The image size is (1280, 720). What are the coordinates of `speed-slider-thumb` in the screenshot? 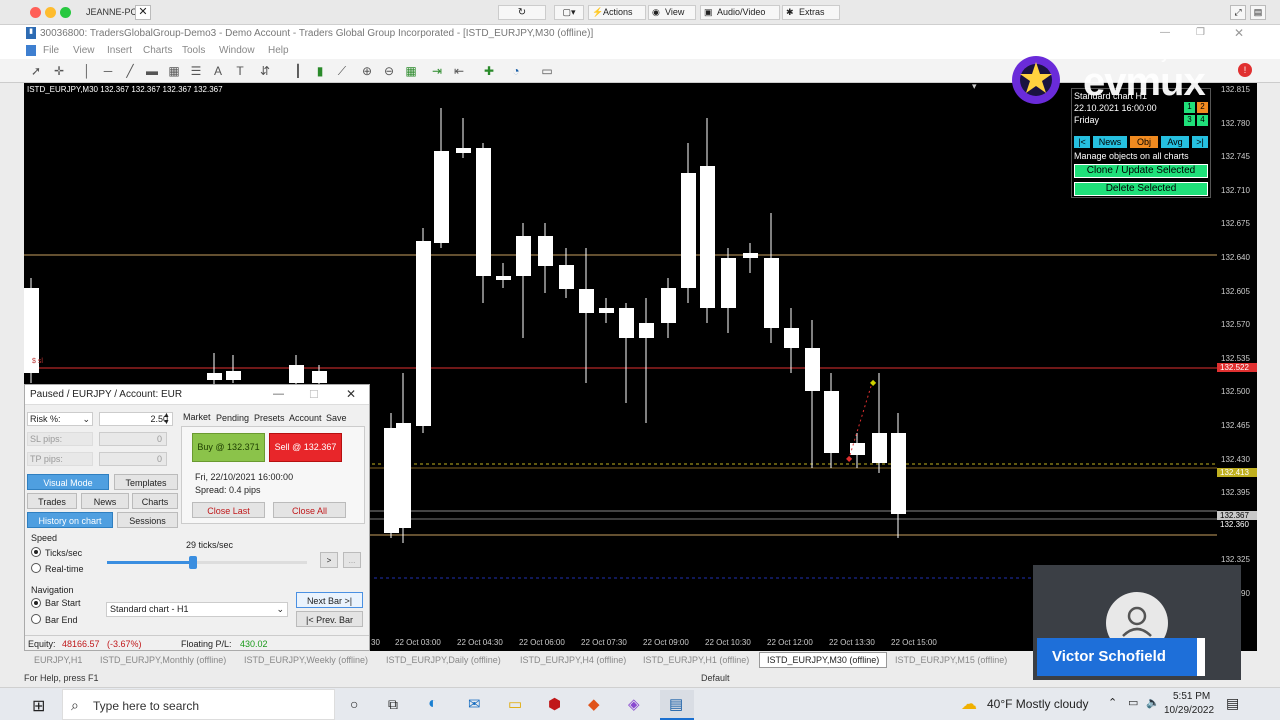 It's located at (193, 562).